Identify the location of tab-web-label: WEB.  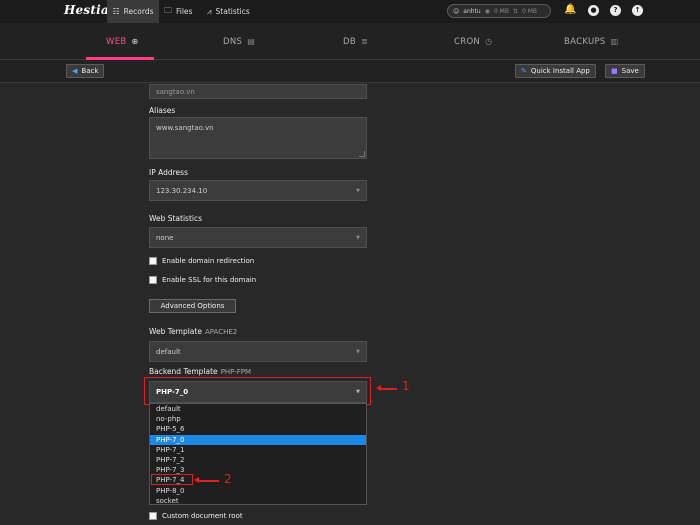
(116, 41).